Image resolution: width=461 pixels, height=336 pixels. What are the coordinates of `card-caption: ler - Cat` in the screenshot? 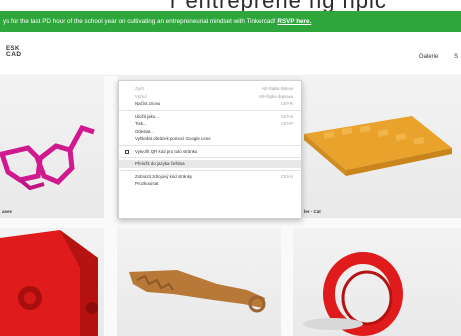 It's located at (312, 211).